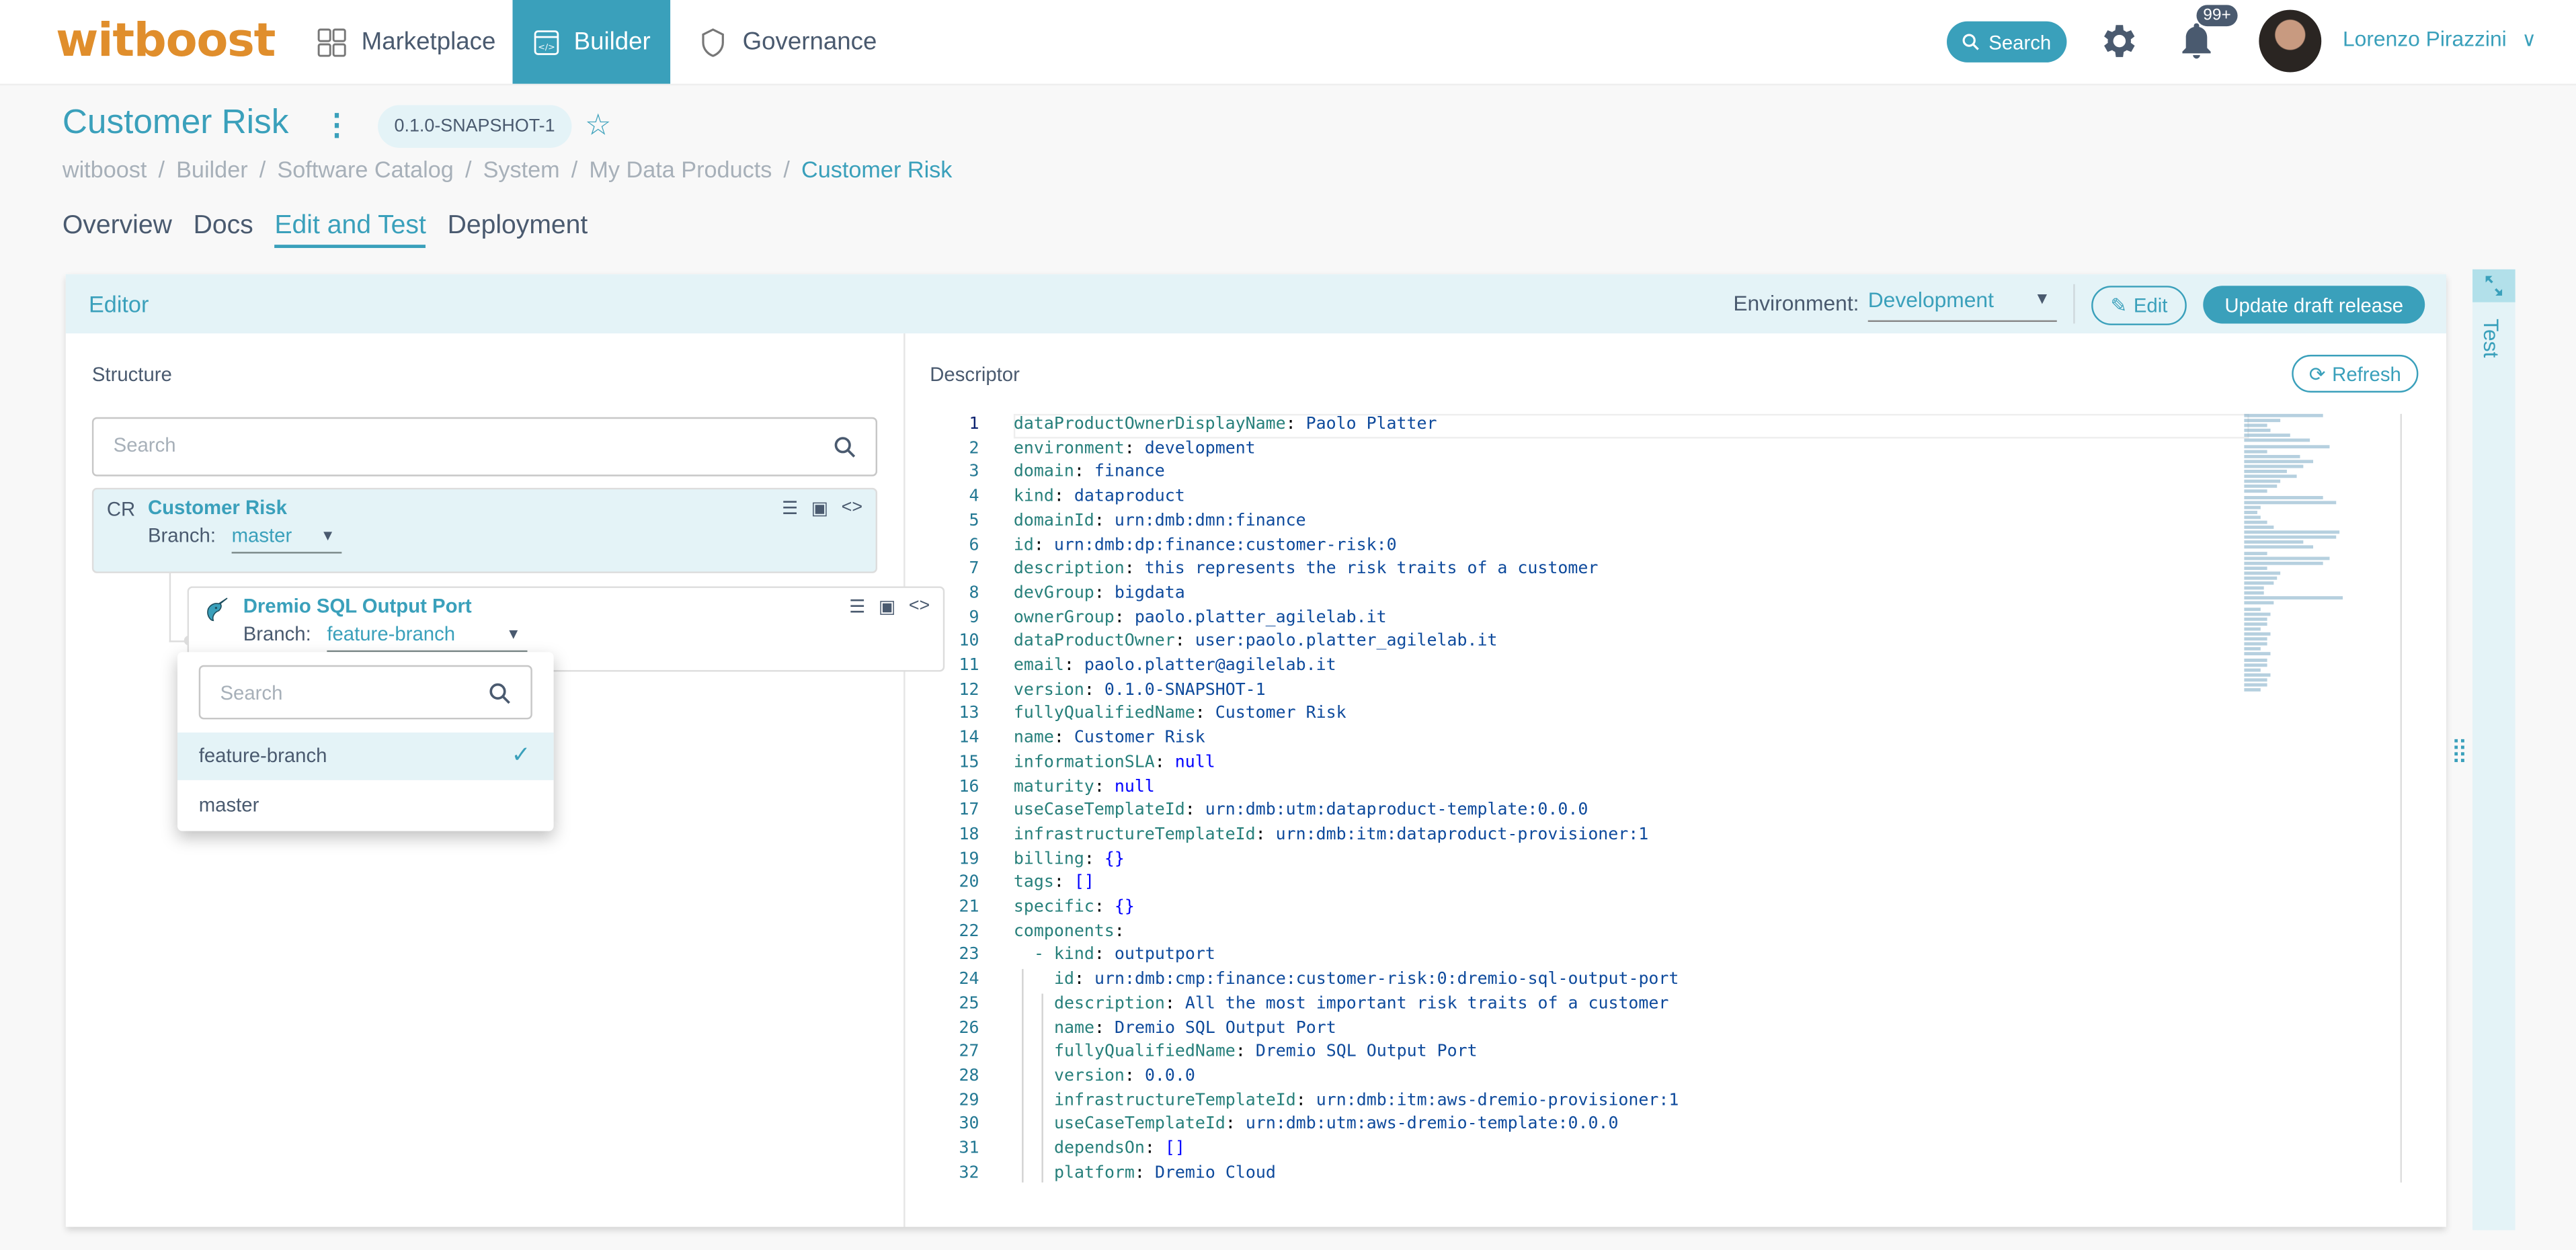  Describe the element at coordinates (1587, 597) in the screenshot. I see `code-line: 8 devGroup: bigdata` at that location.